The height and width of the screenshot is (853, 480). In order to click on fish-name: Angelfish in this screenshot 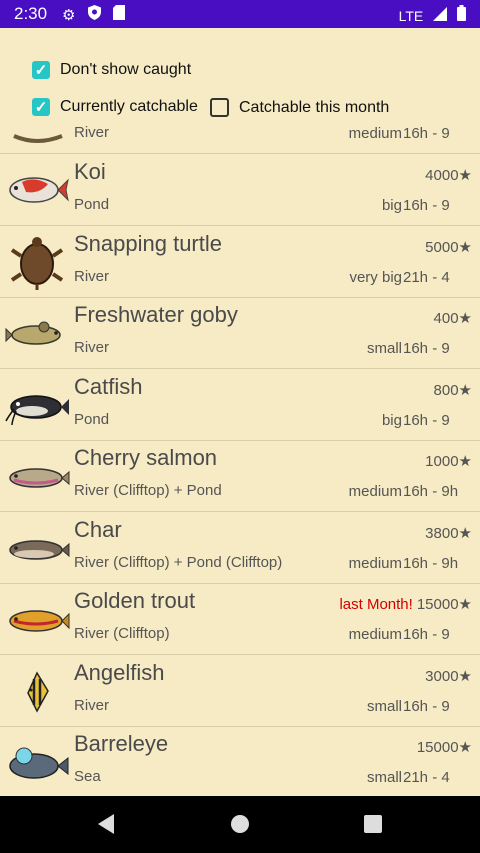, I will do `click(119, 672)`.